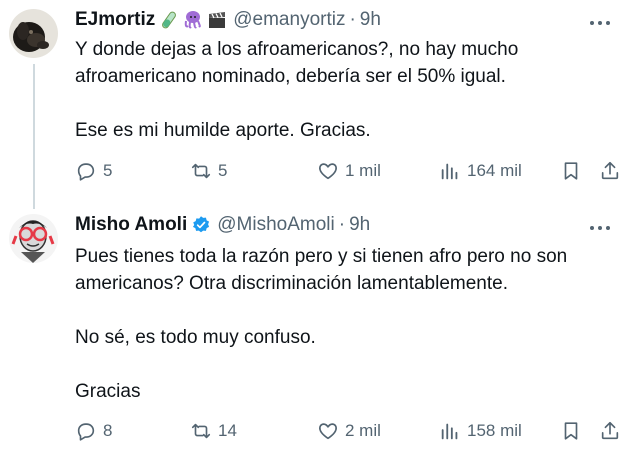  Describe the element at coordinates (363, 430) in the screenshot. I see `like-count: 2 mil` at that location.